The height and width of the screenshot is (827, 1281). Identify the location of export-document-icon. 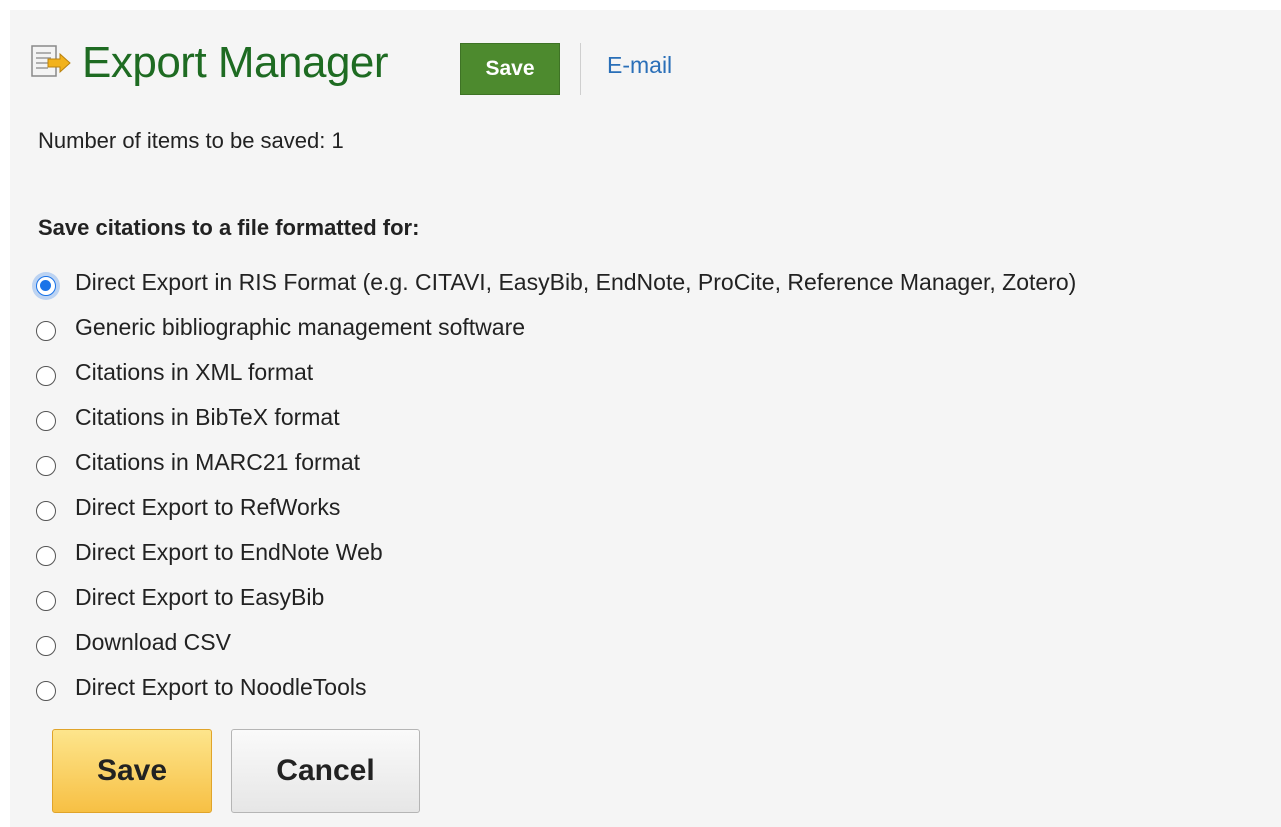
(51, 63).